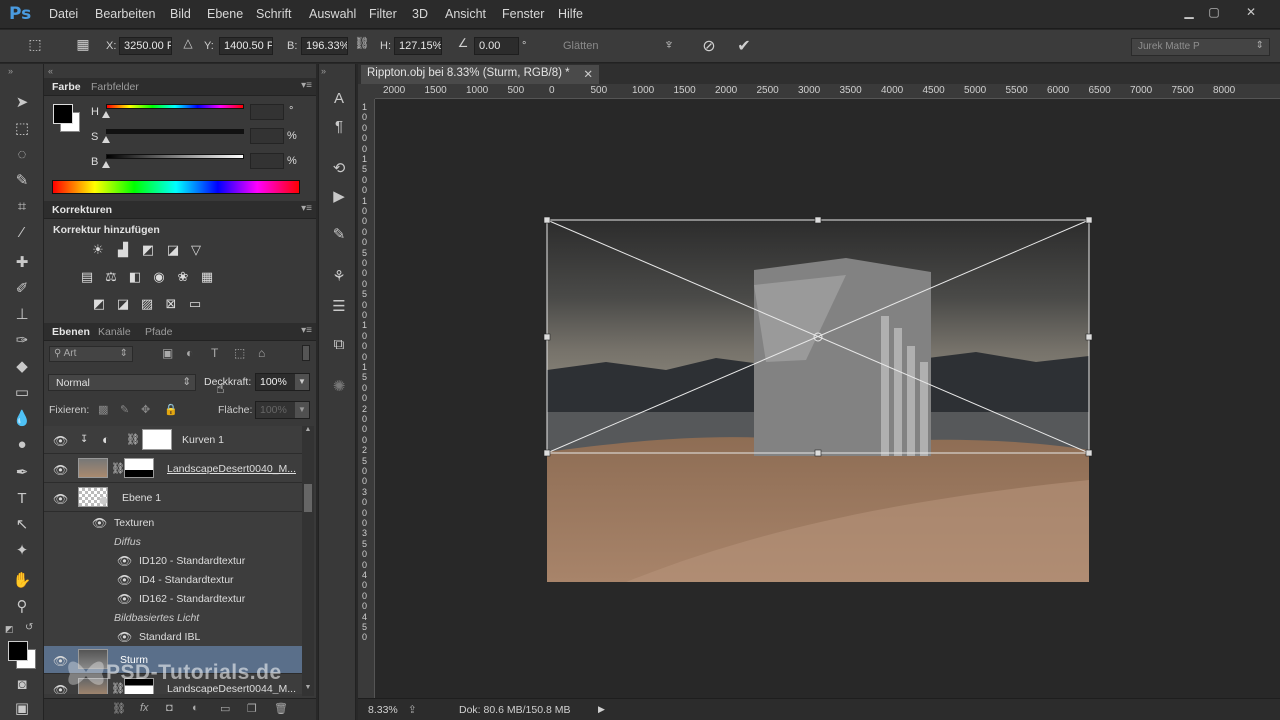 This screenshot has width=1280, height=720. Describe the element at coordinates (114, 332) in the screenshot. I see `tab-kanaele: Kanäle` at that location.